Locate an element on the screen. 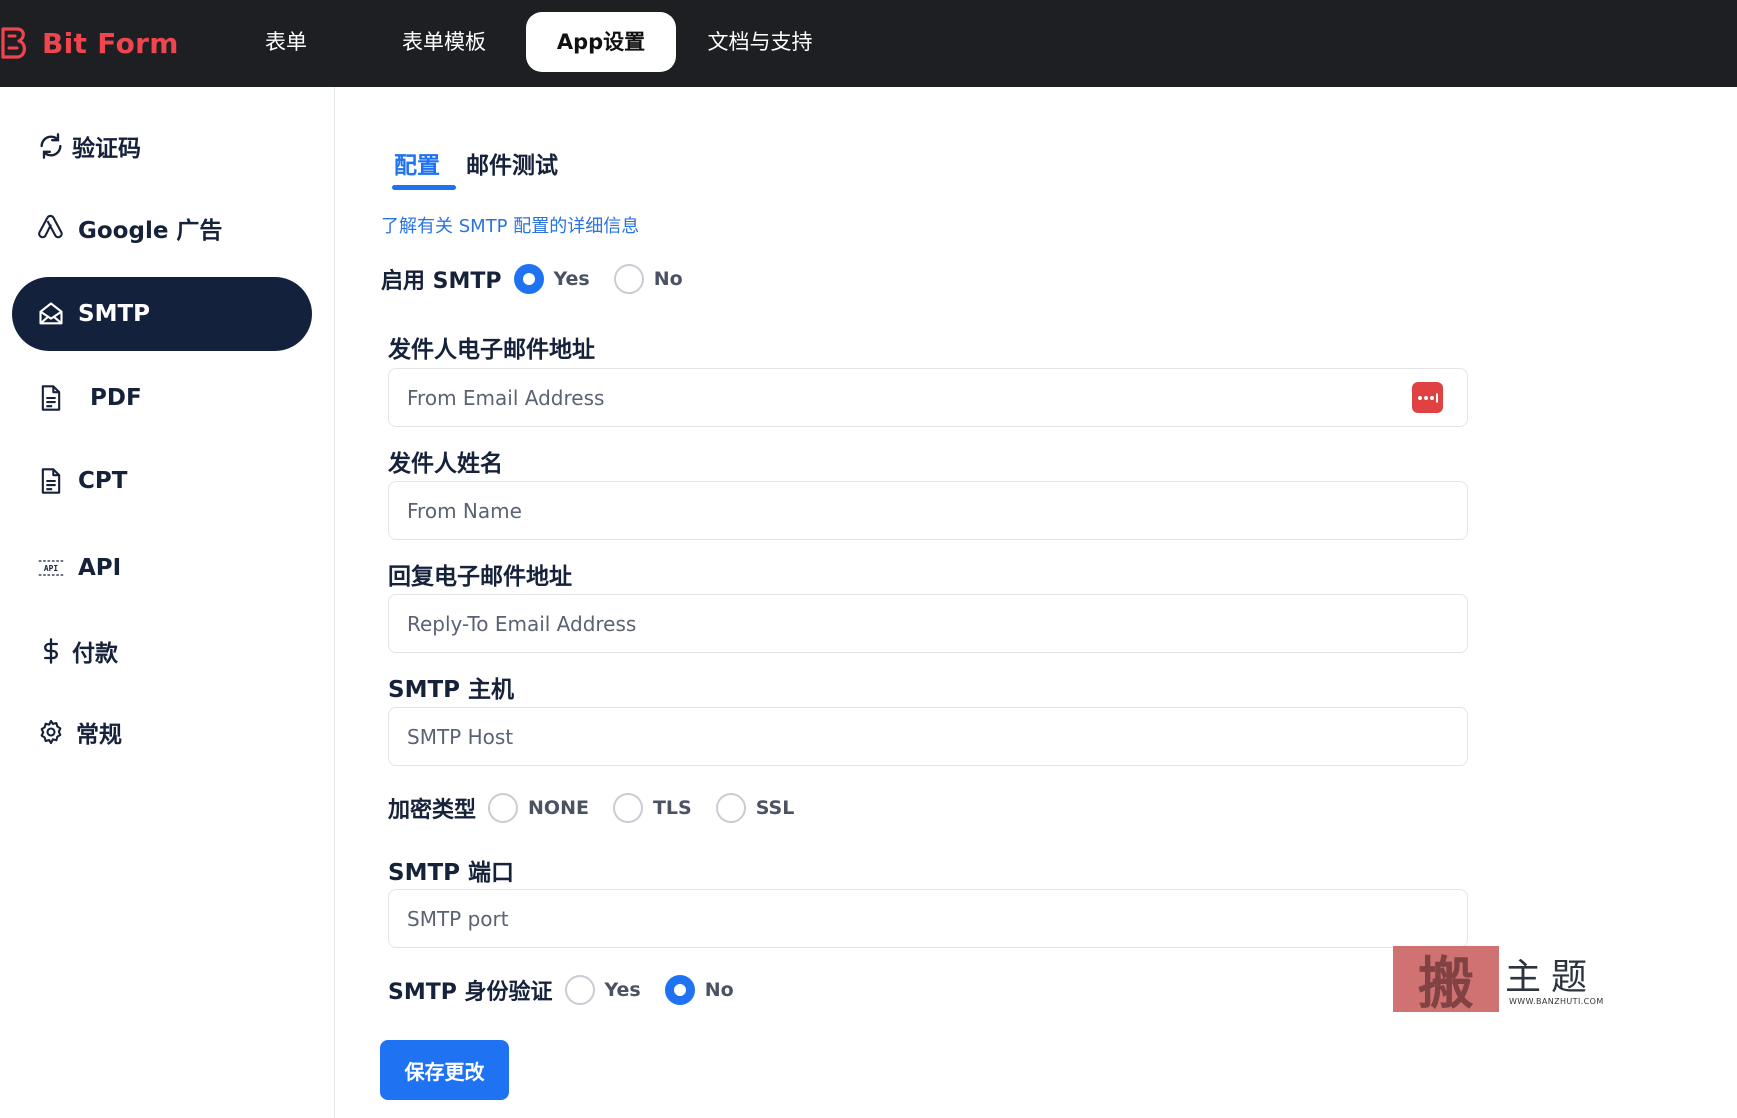 The image size is (1737, 1118). api-icon: API is located at coordinates (51, 568).